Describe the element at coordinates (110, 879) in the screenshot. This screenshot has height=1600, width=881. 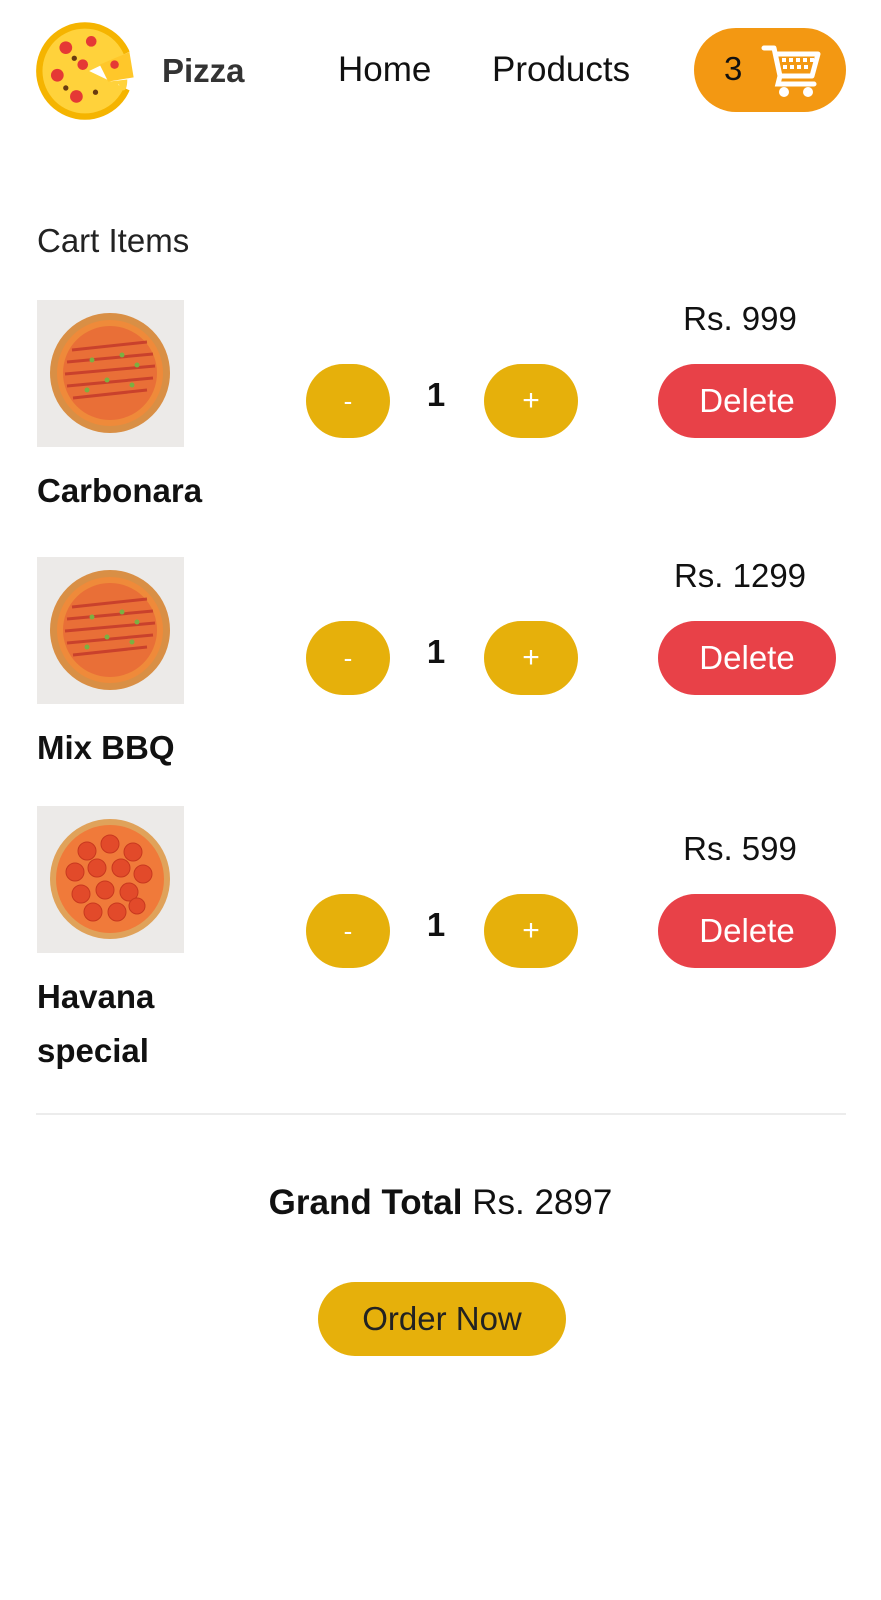
I see `pepperoni-pizza-image` at that location.